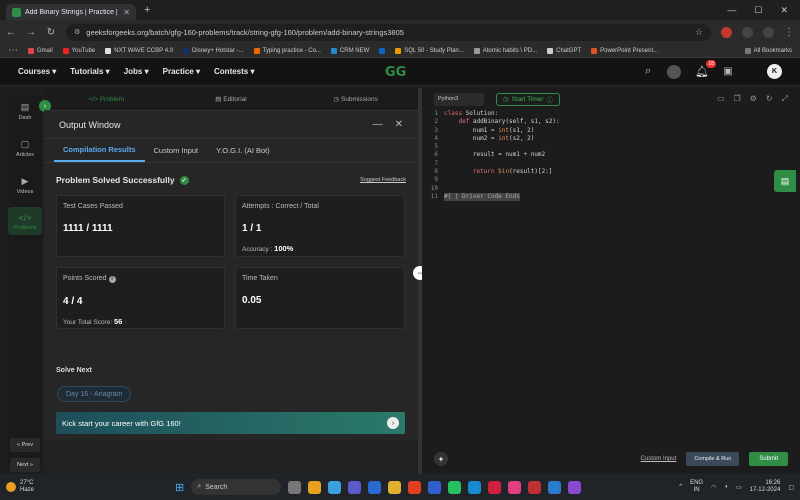 The height and width of the screenshot is (500, 800). What do you see at coordinates (355, 487) in the screenshot?
I see `teams-icon` at bounding box center [355, 487].